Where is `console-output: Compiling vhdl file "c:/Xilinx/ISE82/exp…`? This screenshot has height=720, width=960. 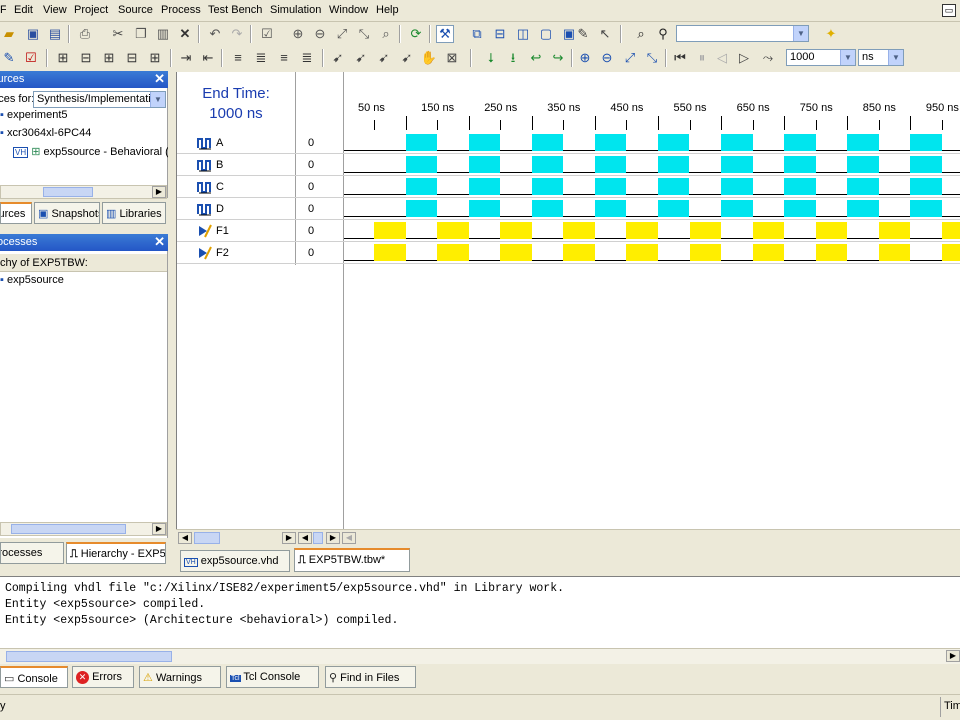 console-output: Compiling vhdl file "c:/Xilinx/ISE82/exp… is located at coordinates (480, 612).